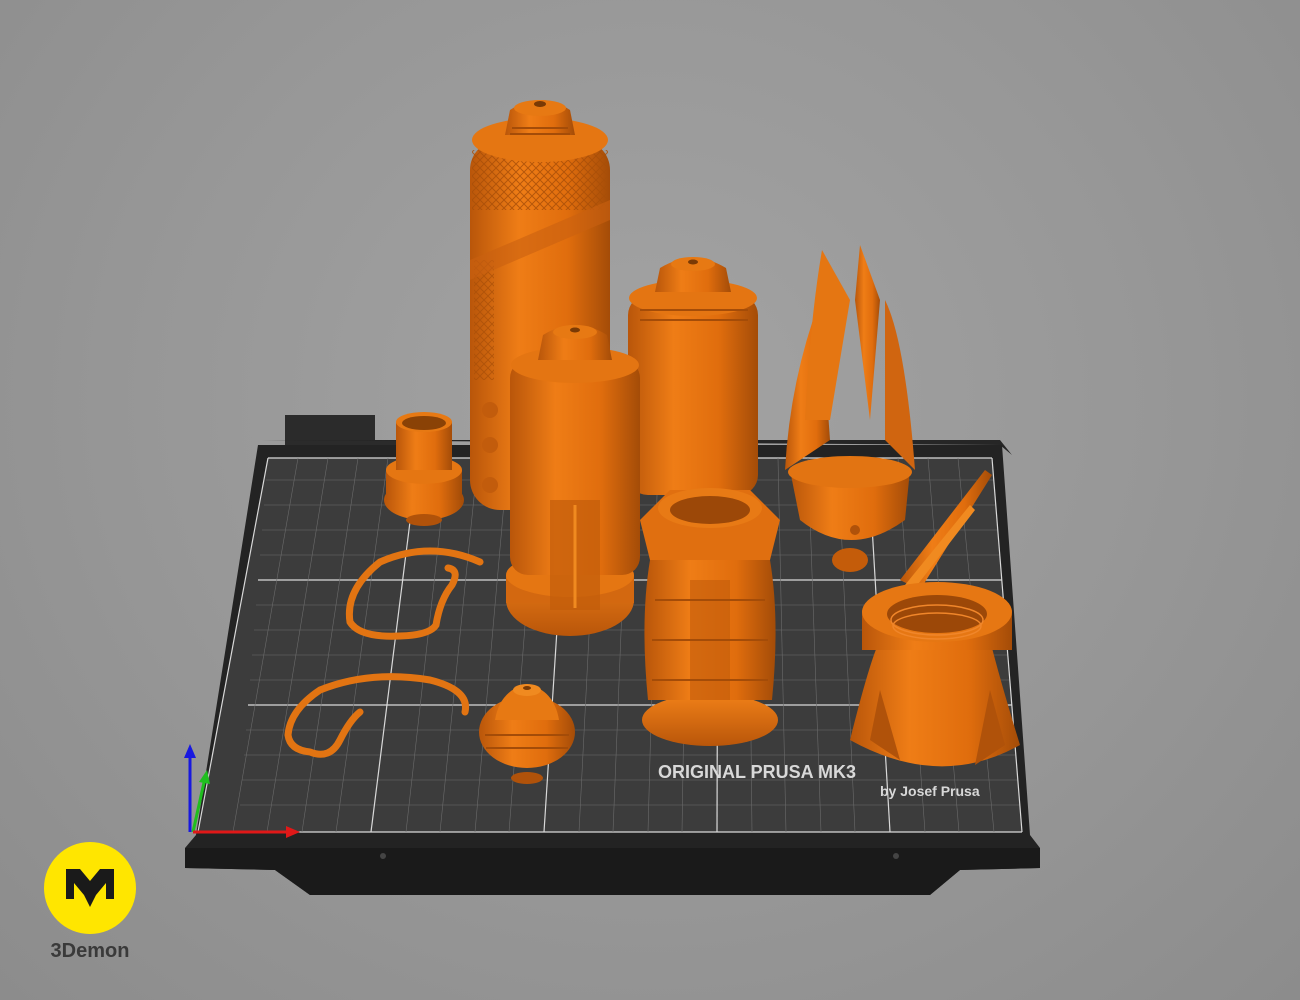  I want to click on 3demon-logo-icon, so click(90, 888).